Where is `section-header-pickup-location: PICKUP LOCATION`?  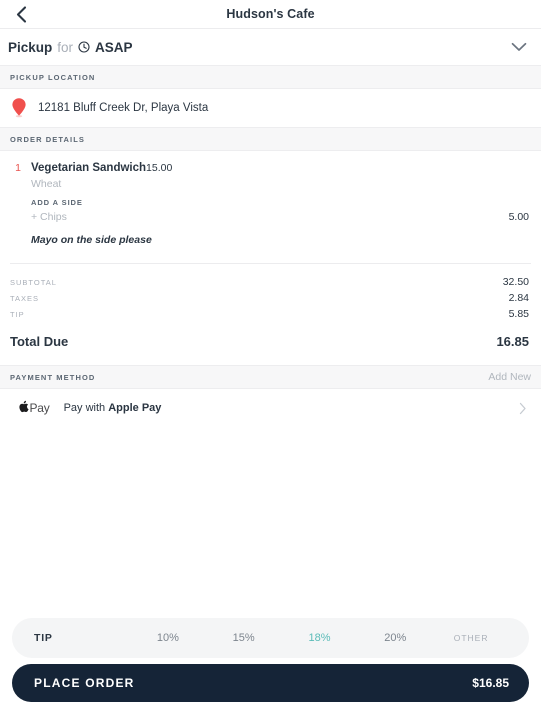
section-header-pickup-location: PICKUP LOCATION is located at coordinates (270, 77).